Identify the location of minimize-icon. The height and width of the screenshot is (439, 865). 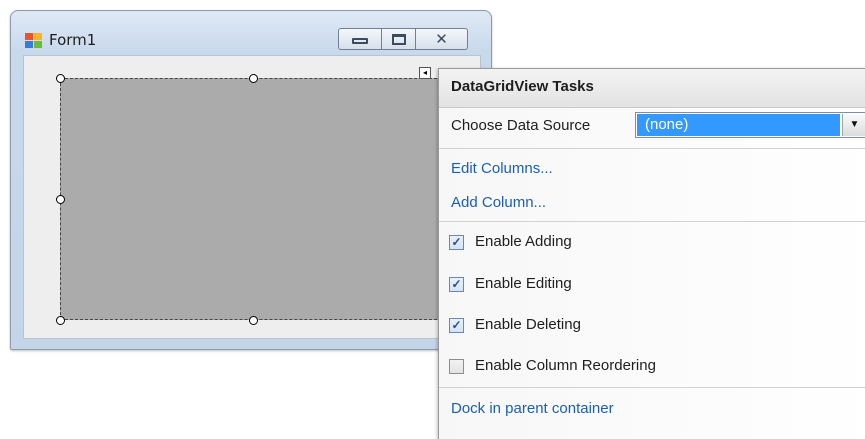
(360, 41).